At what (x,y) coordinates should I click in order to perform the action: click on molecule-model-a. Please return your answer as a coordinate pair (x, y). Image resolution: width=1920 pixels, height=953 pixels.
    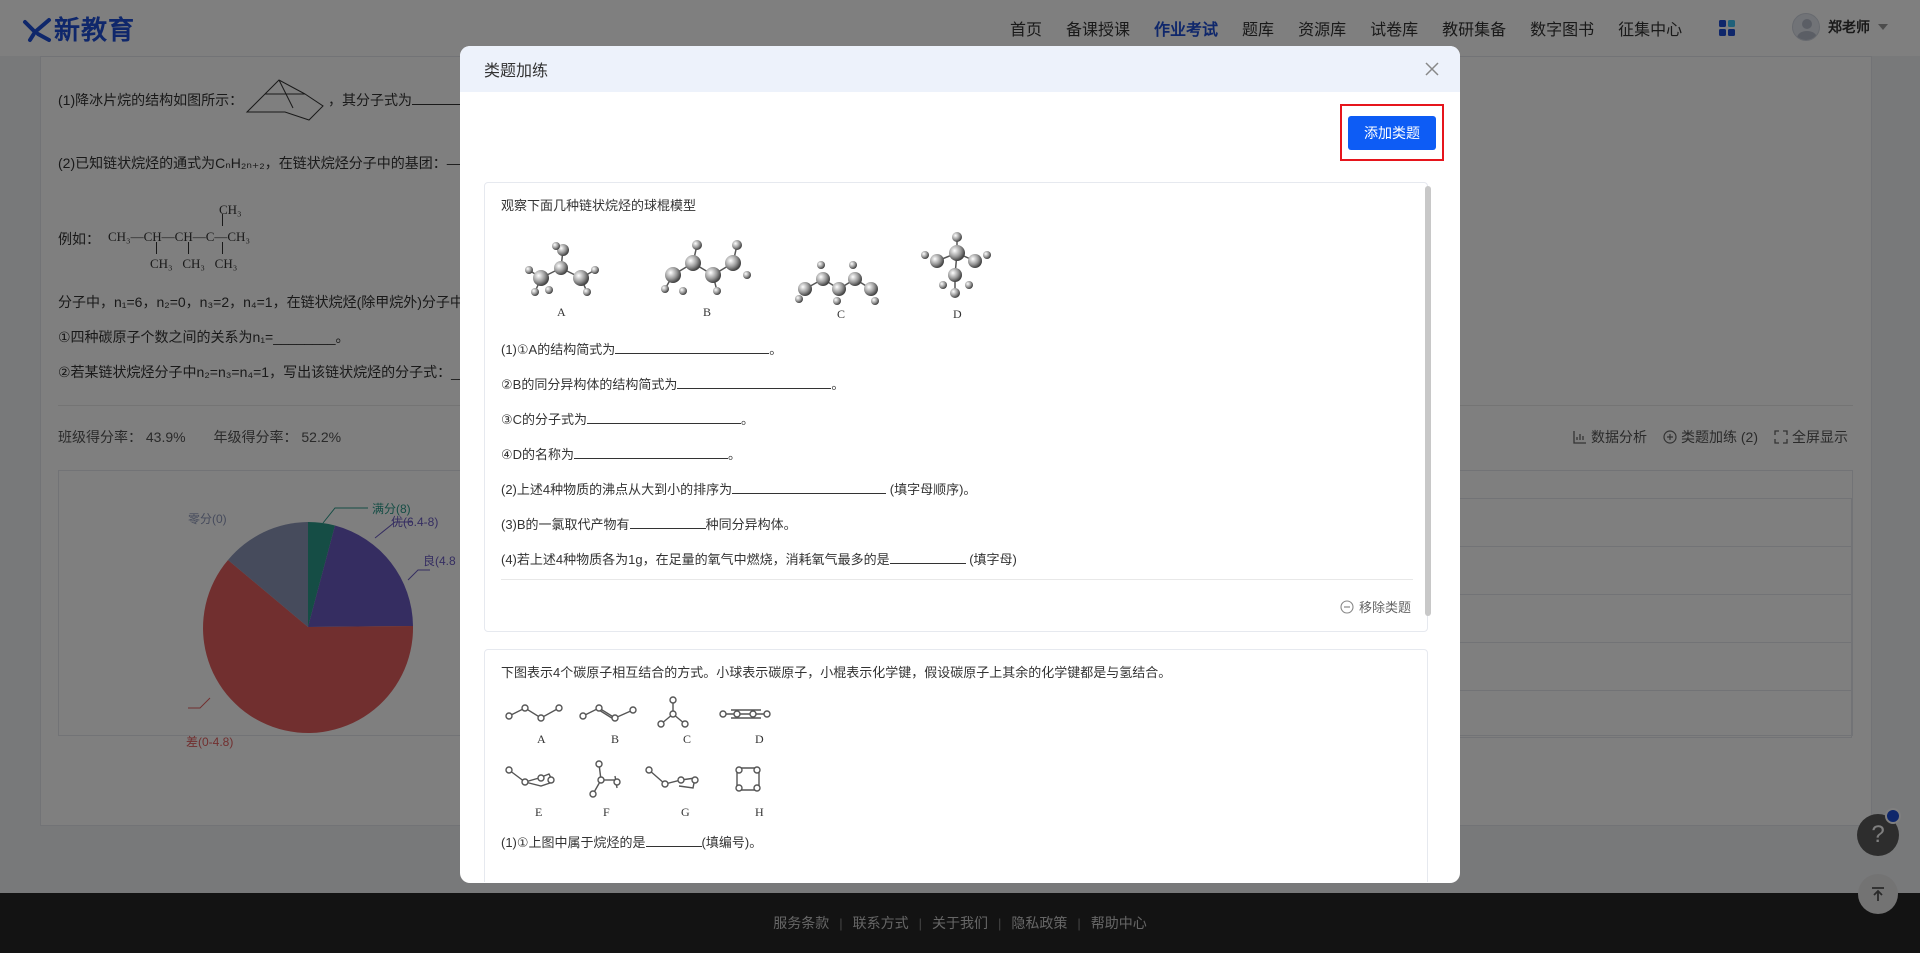
    Looking at the image, I should click on (562, 269).